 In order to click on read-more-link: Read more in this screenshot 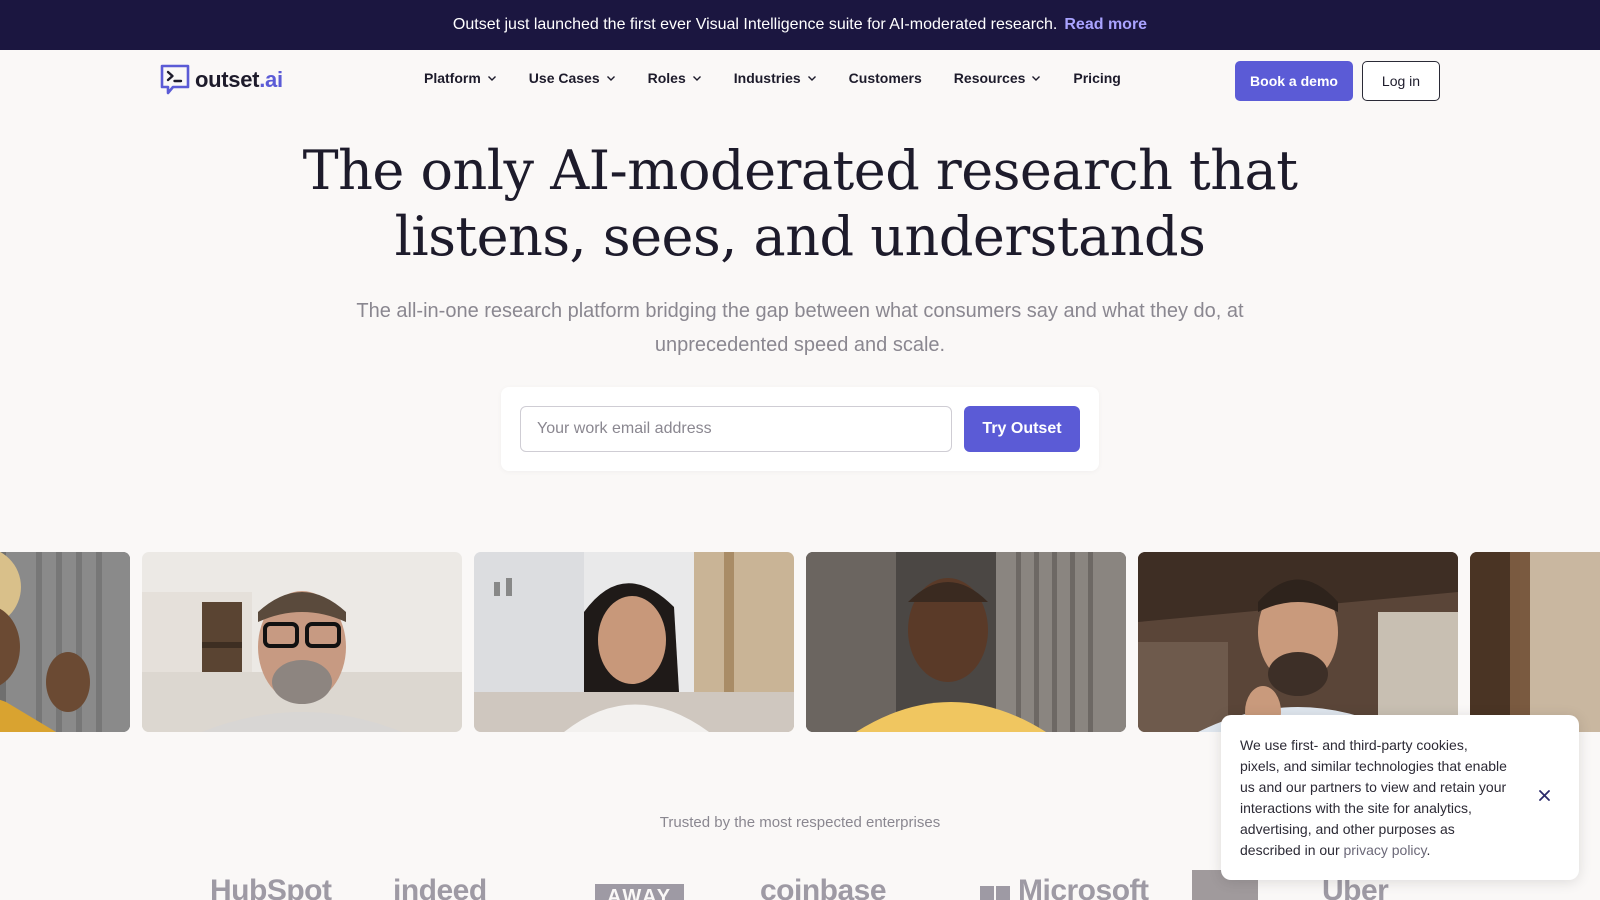, I will do `click(1105, 25)`.